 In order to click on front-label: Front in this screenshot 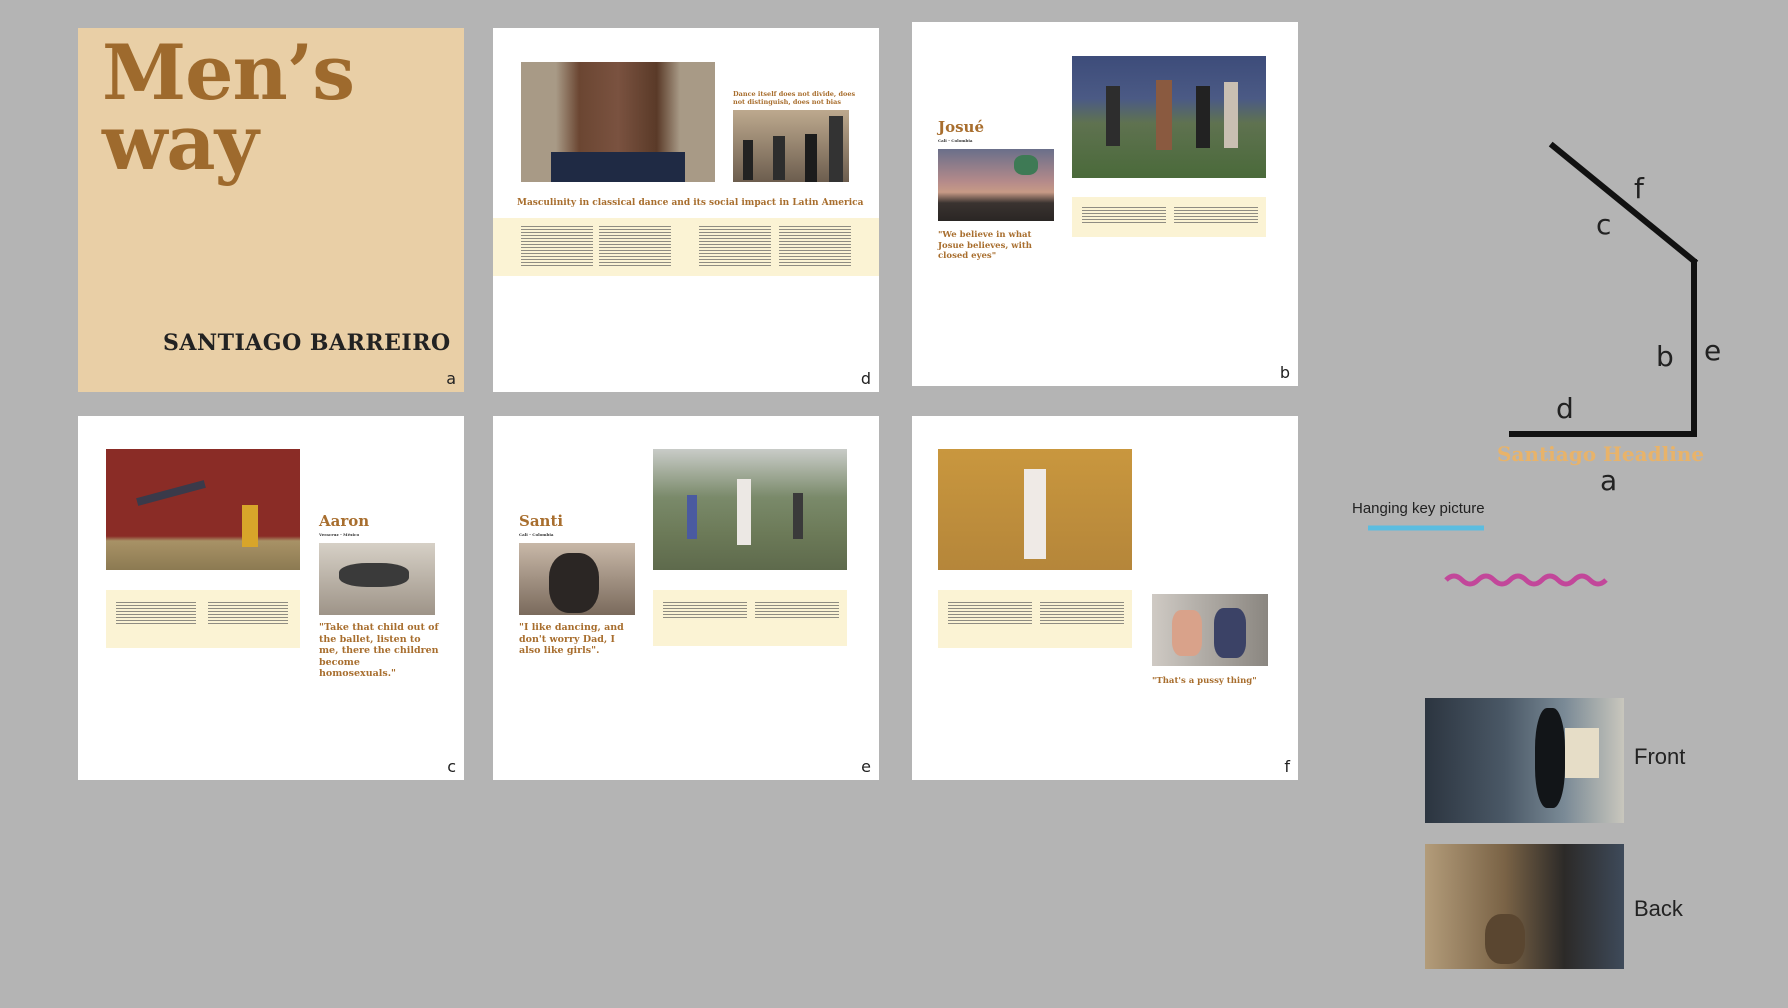, I will do `click(1660, 756)`.